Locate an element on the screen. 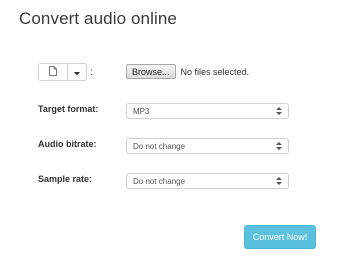  file-source-button is located at coordinates (53, 72).